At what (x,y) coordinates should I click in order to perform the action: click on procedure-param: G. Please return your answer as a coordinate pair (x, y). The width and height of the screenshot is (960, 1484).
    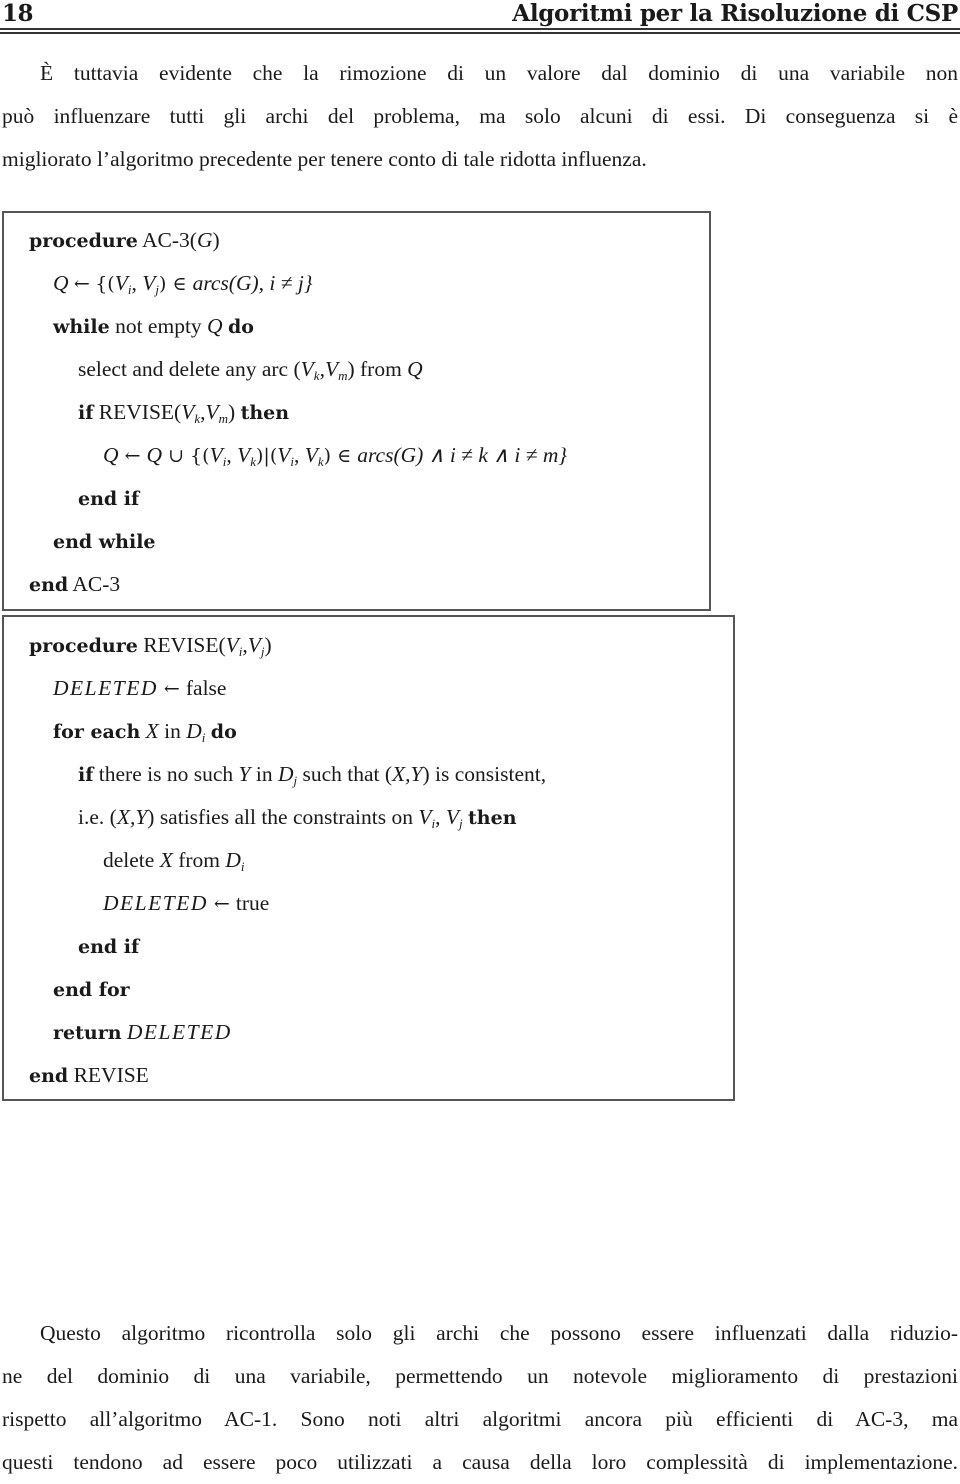
    Looking at the image, I should click on (204, 240).